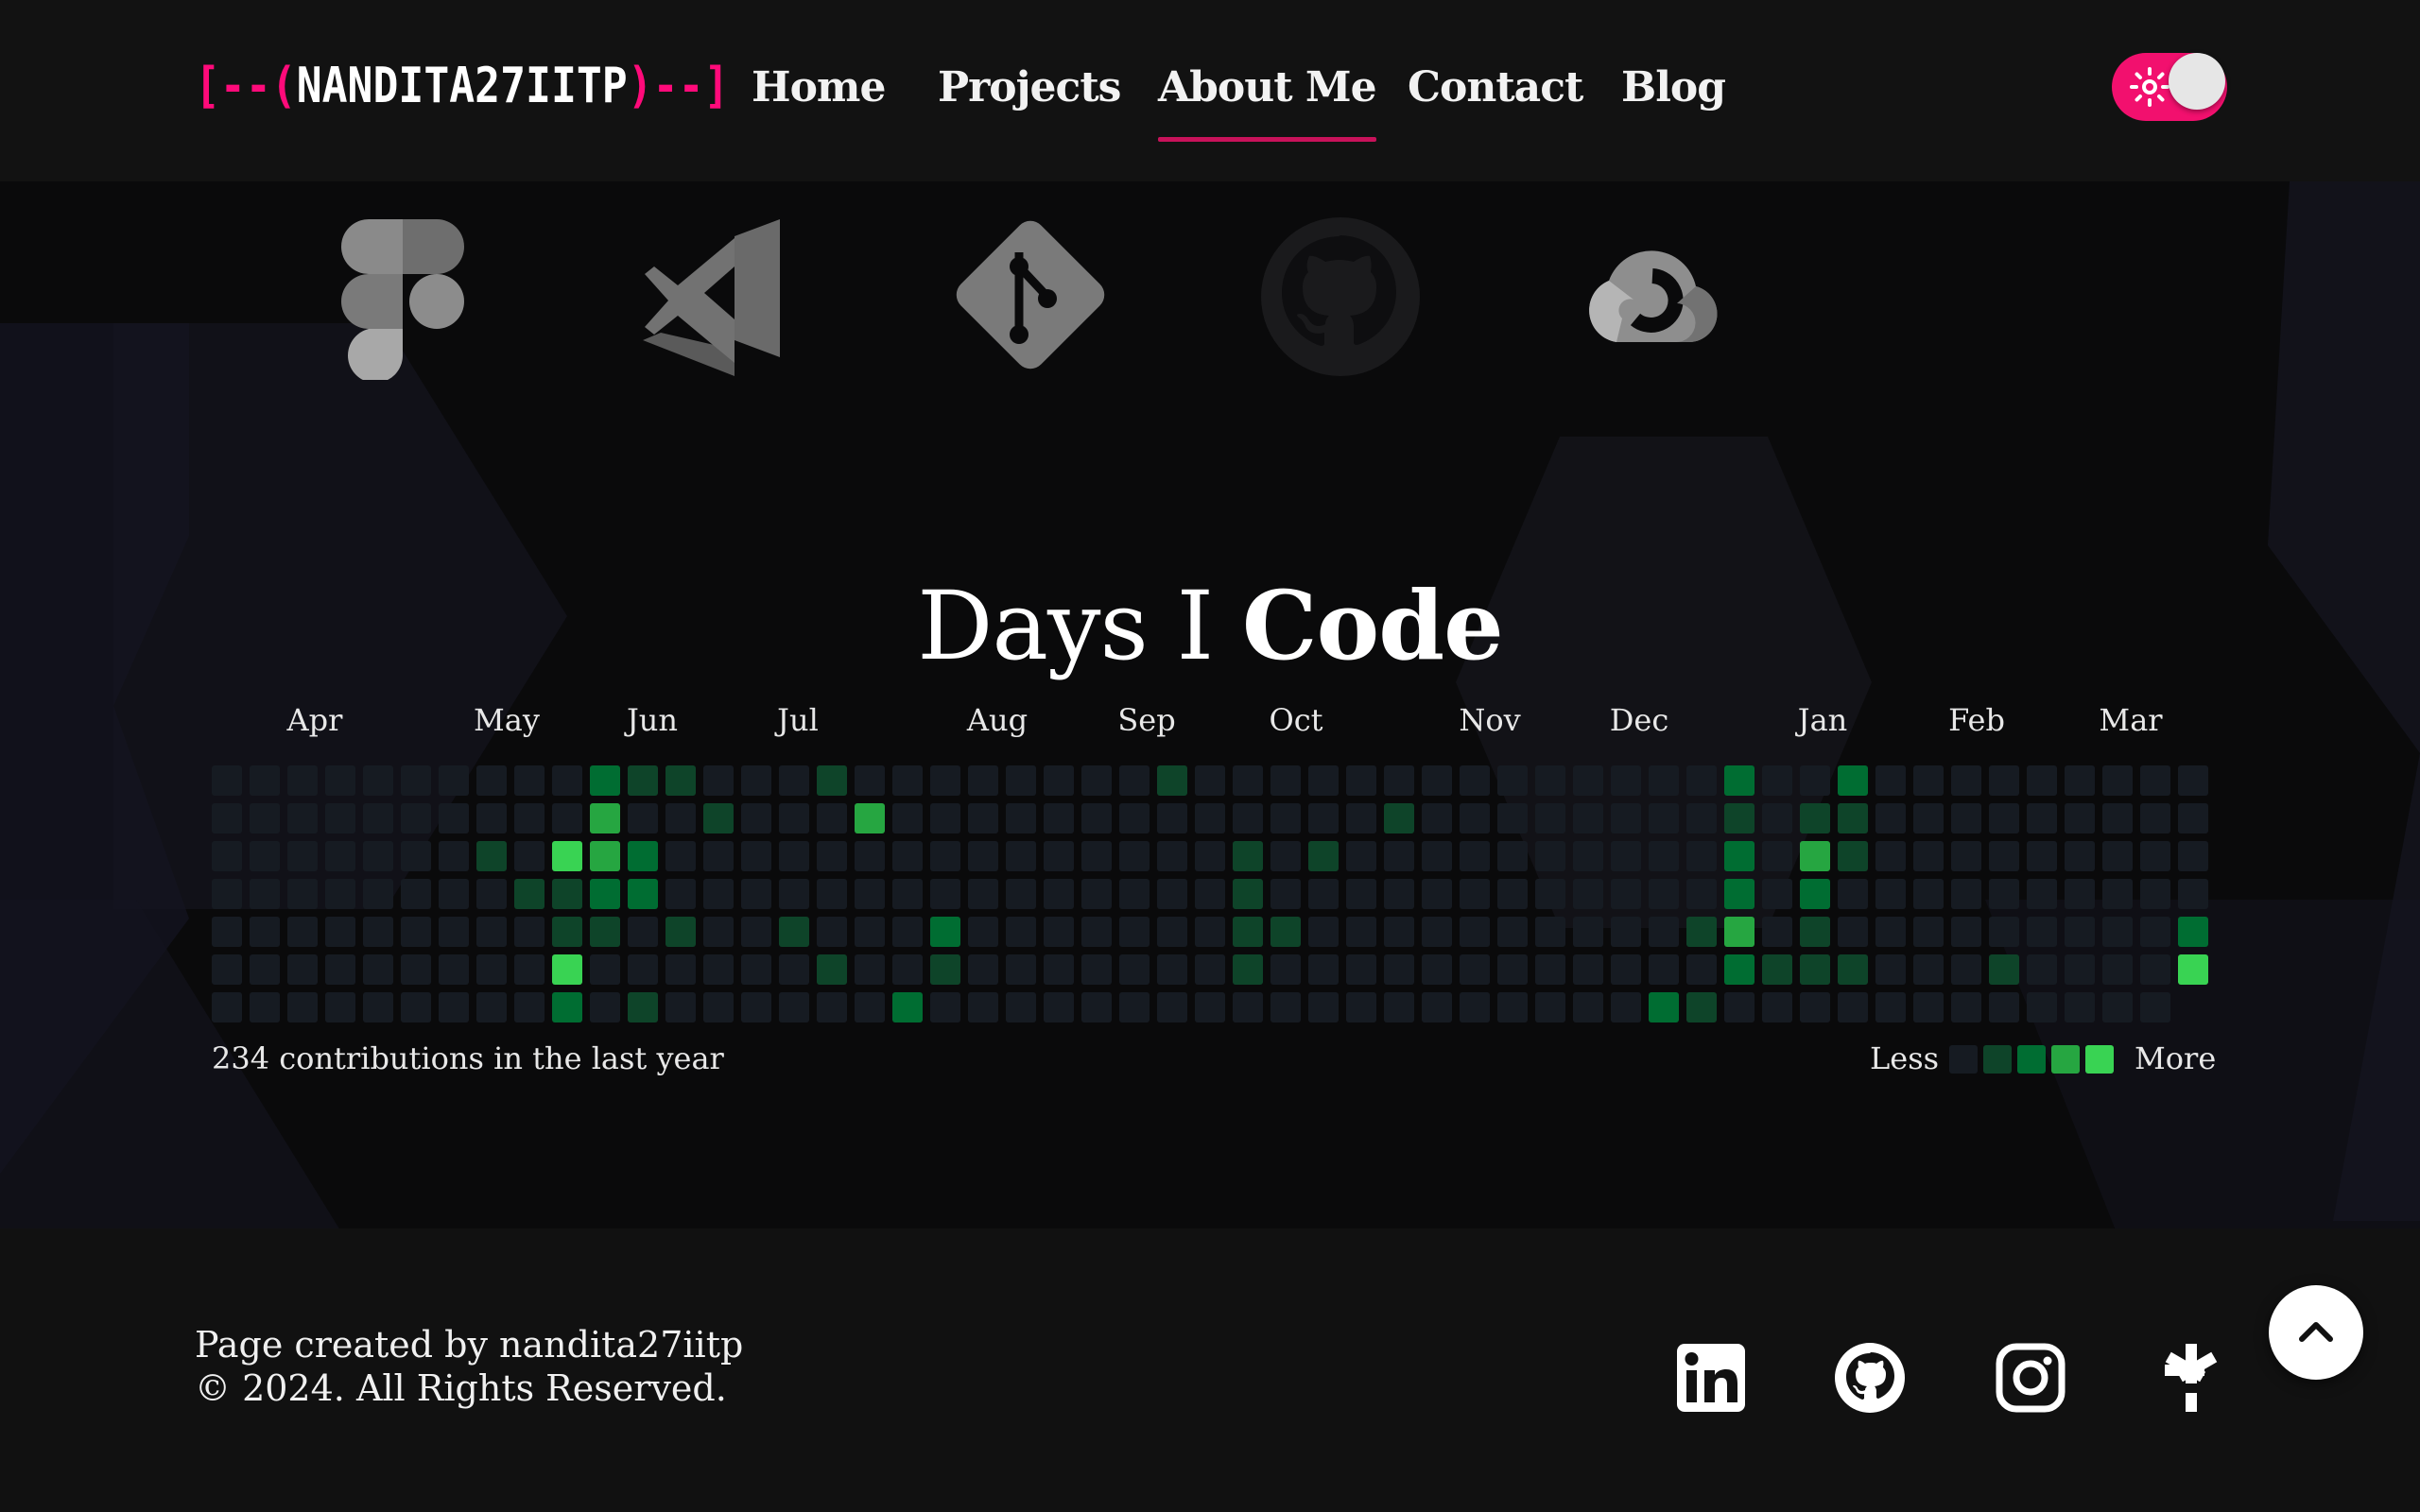 The image size is (2420, 1512). What do you see at coordinates (2031, 1378) in the screenshot?
I see `instagram-icon` at bounding box center [2031, 1378].